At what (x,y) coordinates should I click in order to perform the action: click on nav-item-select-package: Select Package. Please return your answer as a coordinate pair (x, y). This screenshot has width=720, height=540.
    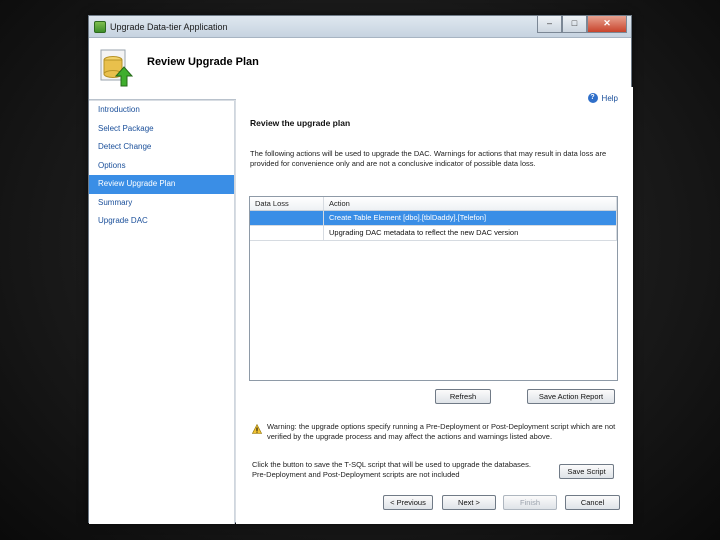
    Looking at the image, I should click on (161, 129).